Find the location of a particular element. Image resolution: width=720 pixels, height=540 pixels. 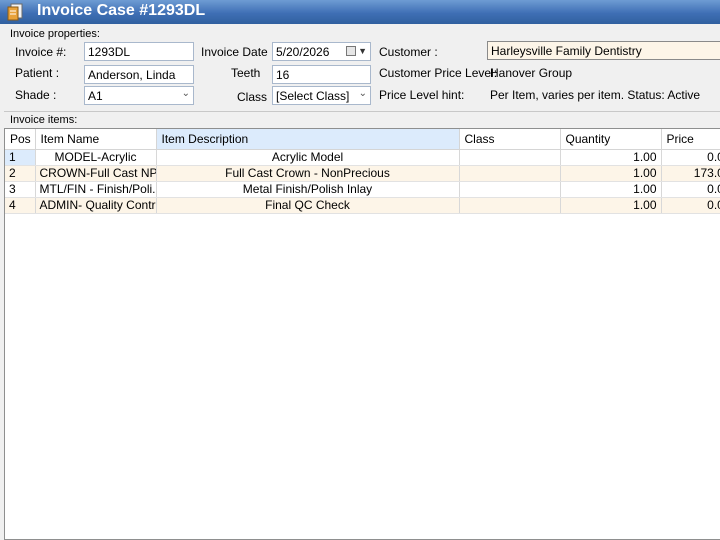

column-header-class: Class is located at coordinates (510, 139).